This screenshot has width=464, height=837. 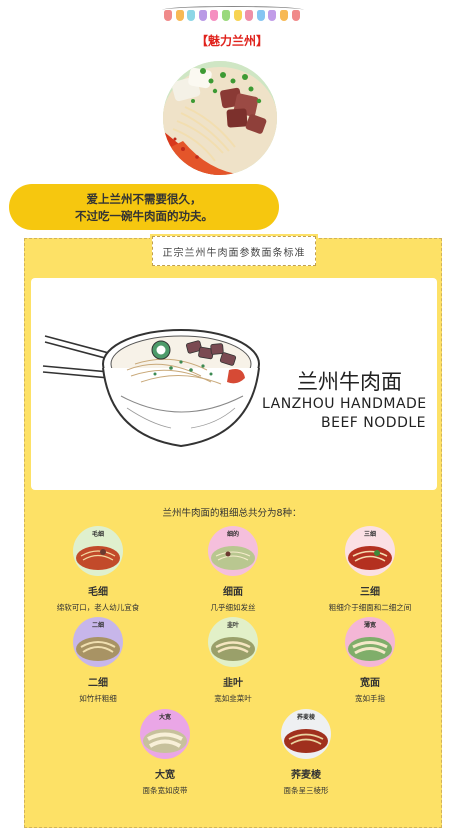 I want to click on panel-tag: 正宗兰州牛肉面参数面条标准, so click(x=234, y=251).